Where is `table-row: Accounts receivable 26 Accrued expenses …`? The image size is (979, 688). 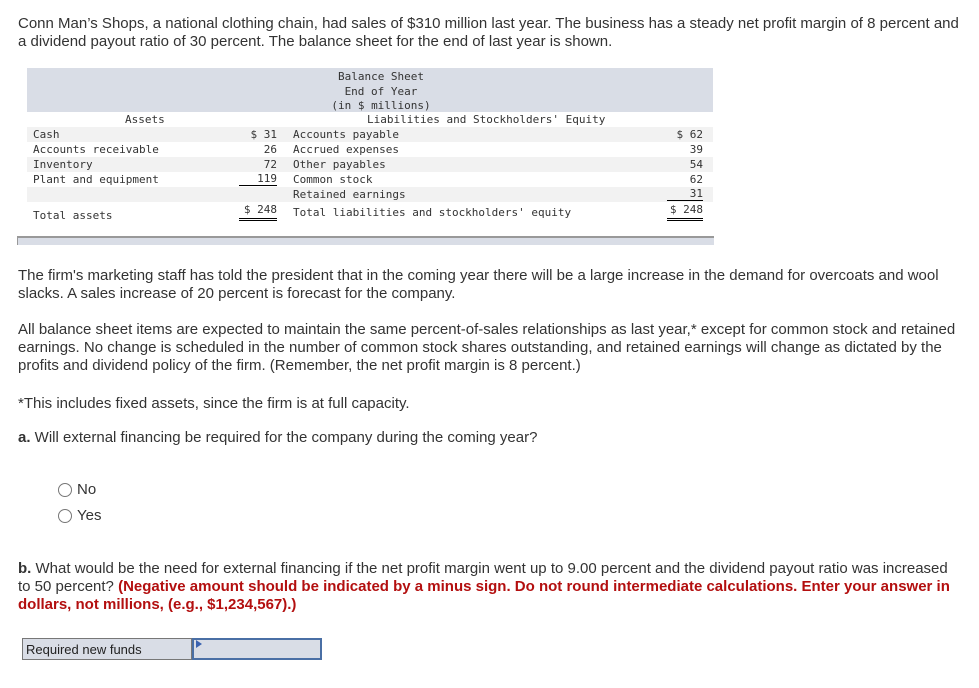 table-row: Accounts receivable 26 Accrued expenses … is located at coordinates (370, 149).